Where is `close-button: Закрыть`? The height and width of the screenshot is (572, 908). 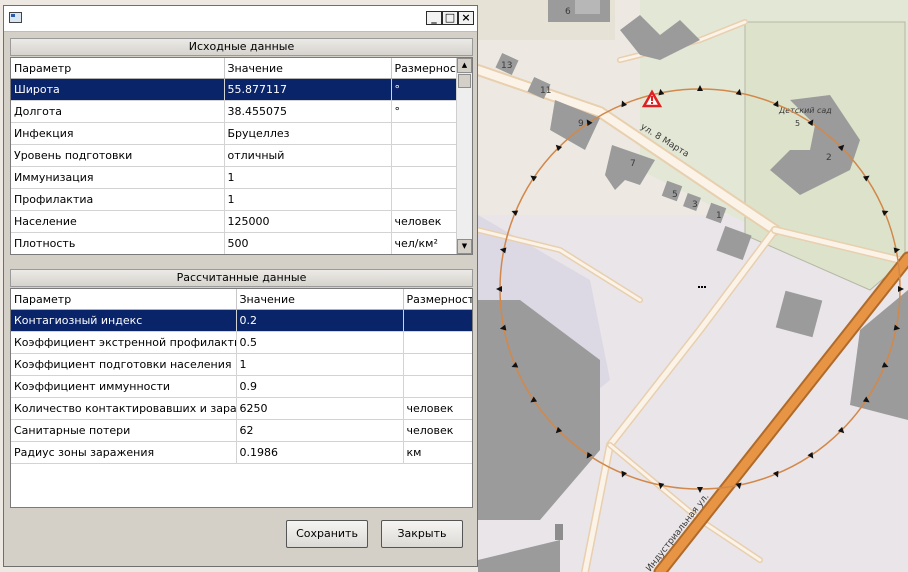
close-button: Закрыть is located at coordinates (422, 534).